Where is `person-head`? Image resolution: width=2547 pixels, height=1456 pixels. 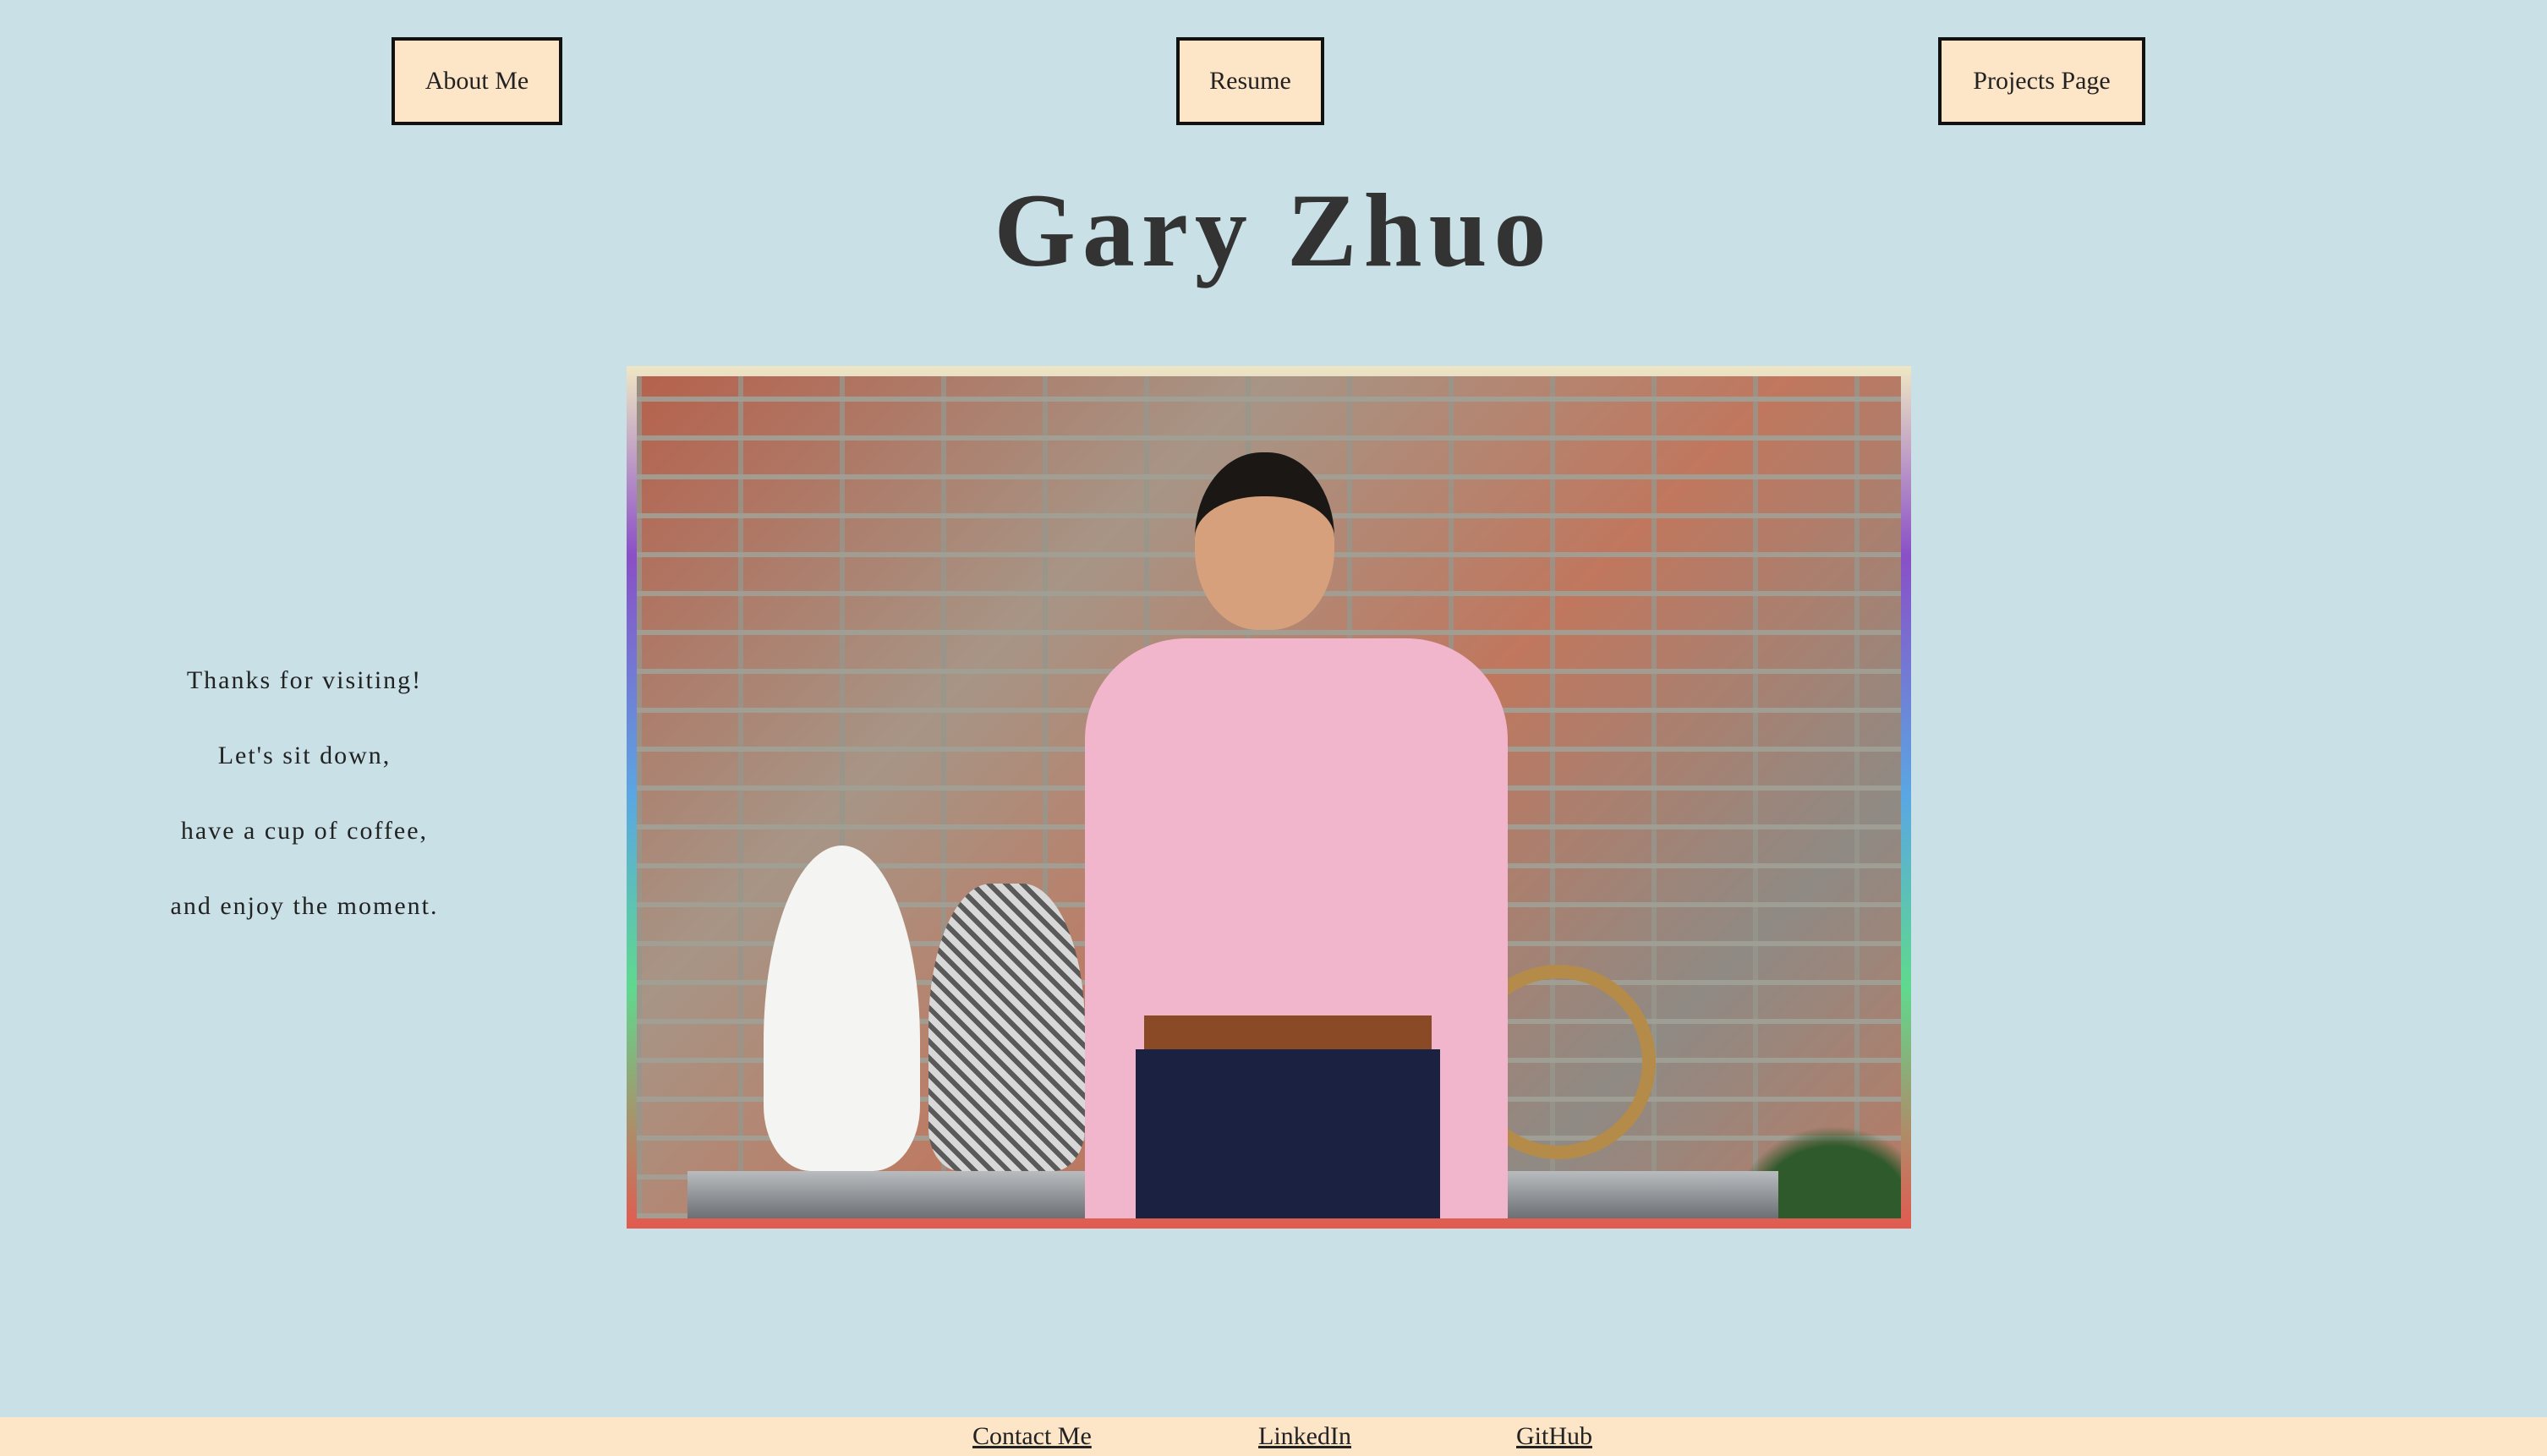 person-head is located at coordinates (1264, 541).